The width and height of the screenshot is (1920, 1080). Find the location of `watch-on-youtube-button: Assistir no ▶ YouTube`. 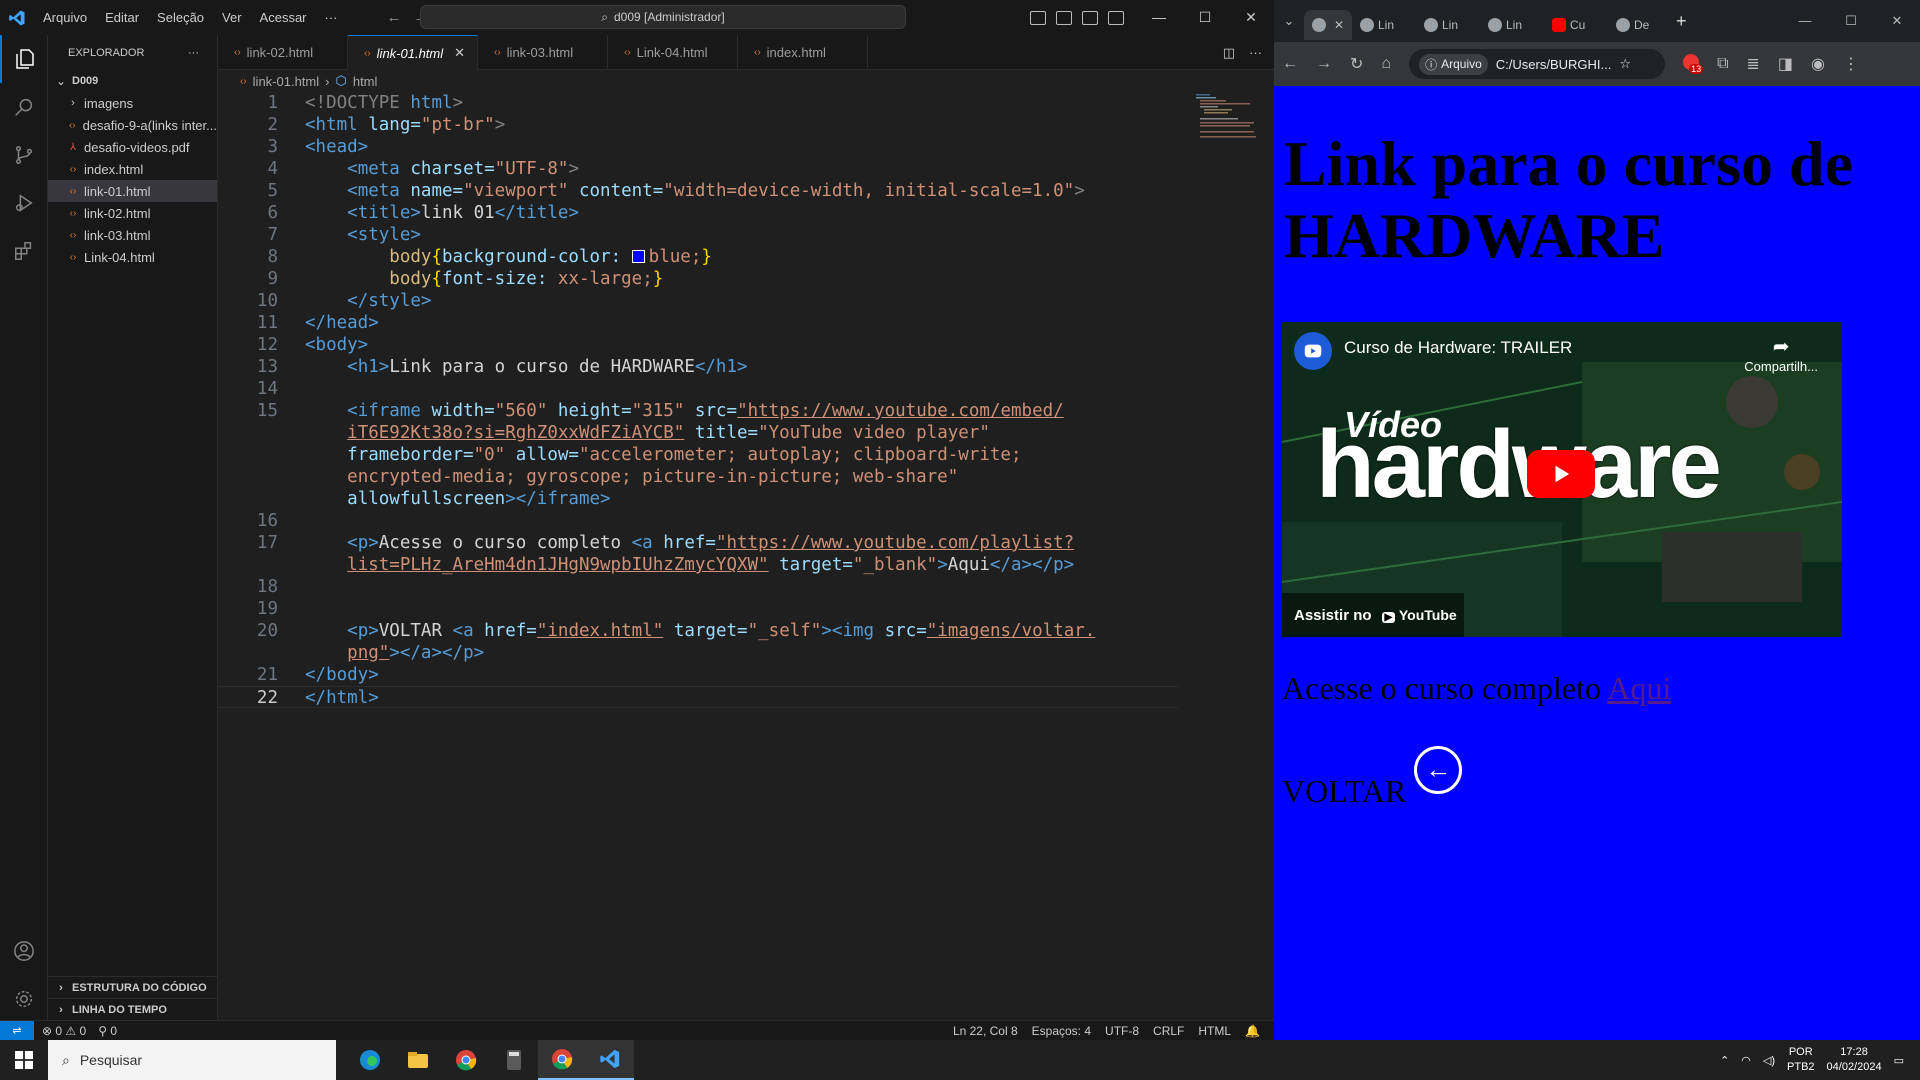

watch-on-youtube-button: Assistir no ▶ YouTube is located at coordinates (1373, 615).